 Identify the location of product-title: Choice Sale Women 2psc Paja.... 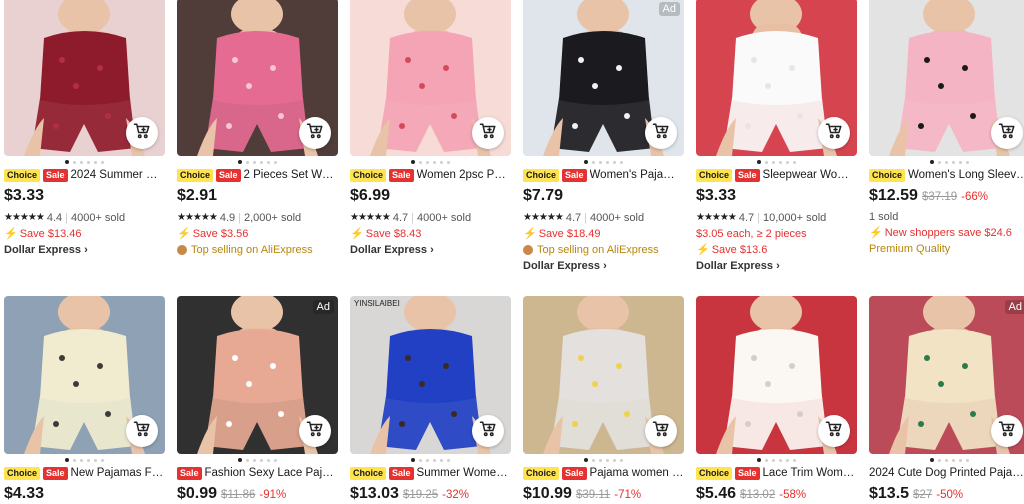
(430, 175).